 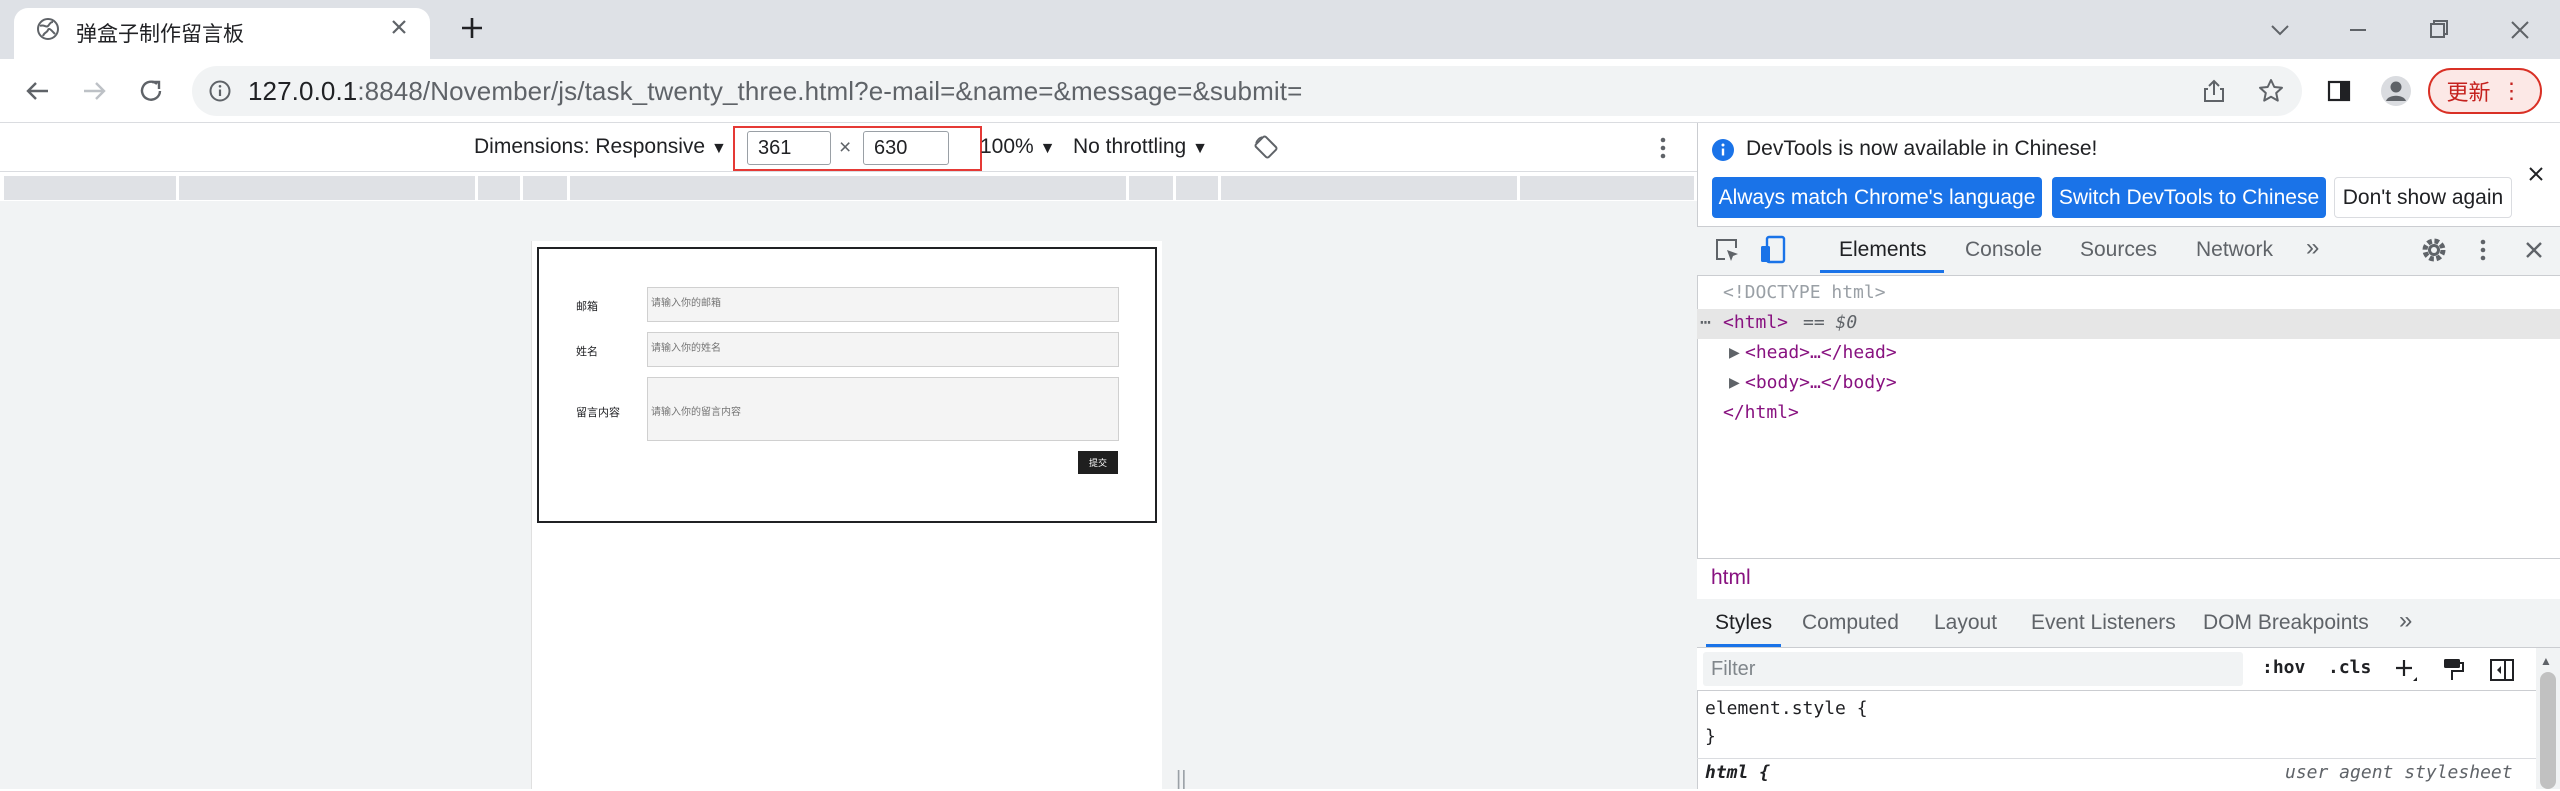 What do you see at coordinates (1850, 623) in the screenshot?
I see `tab-computed: Computed` at bounding box center [1850, 623].